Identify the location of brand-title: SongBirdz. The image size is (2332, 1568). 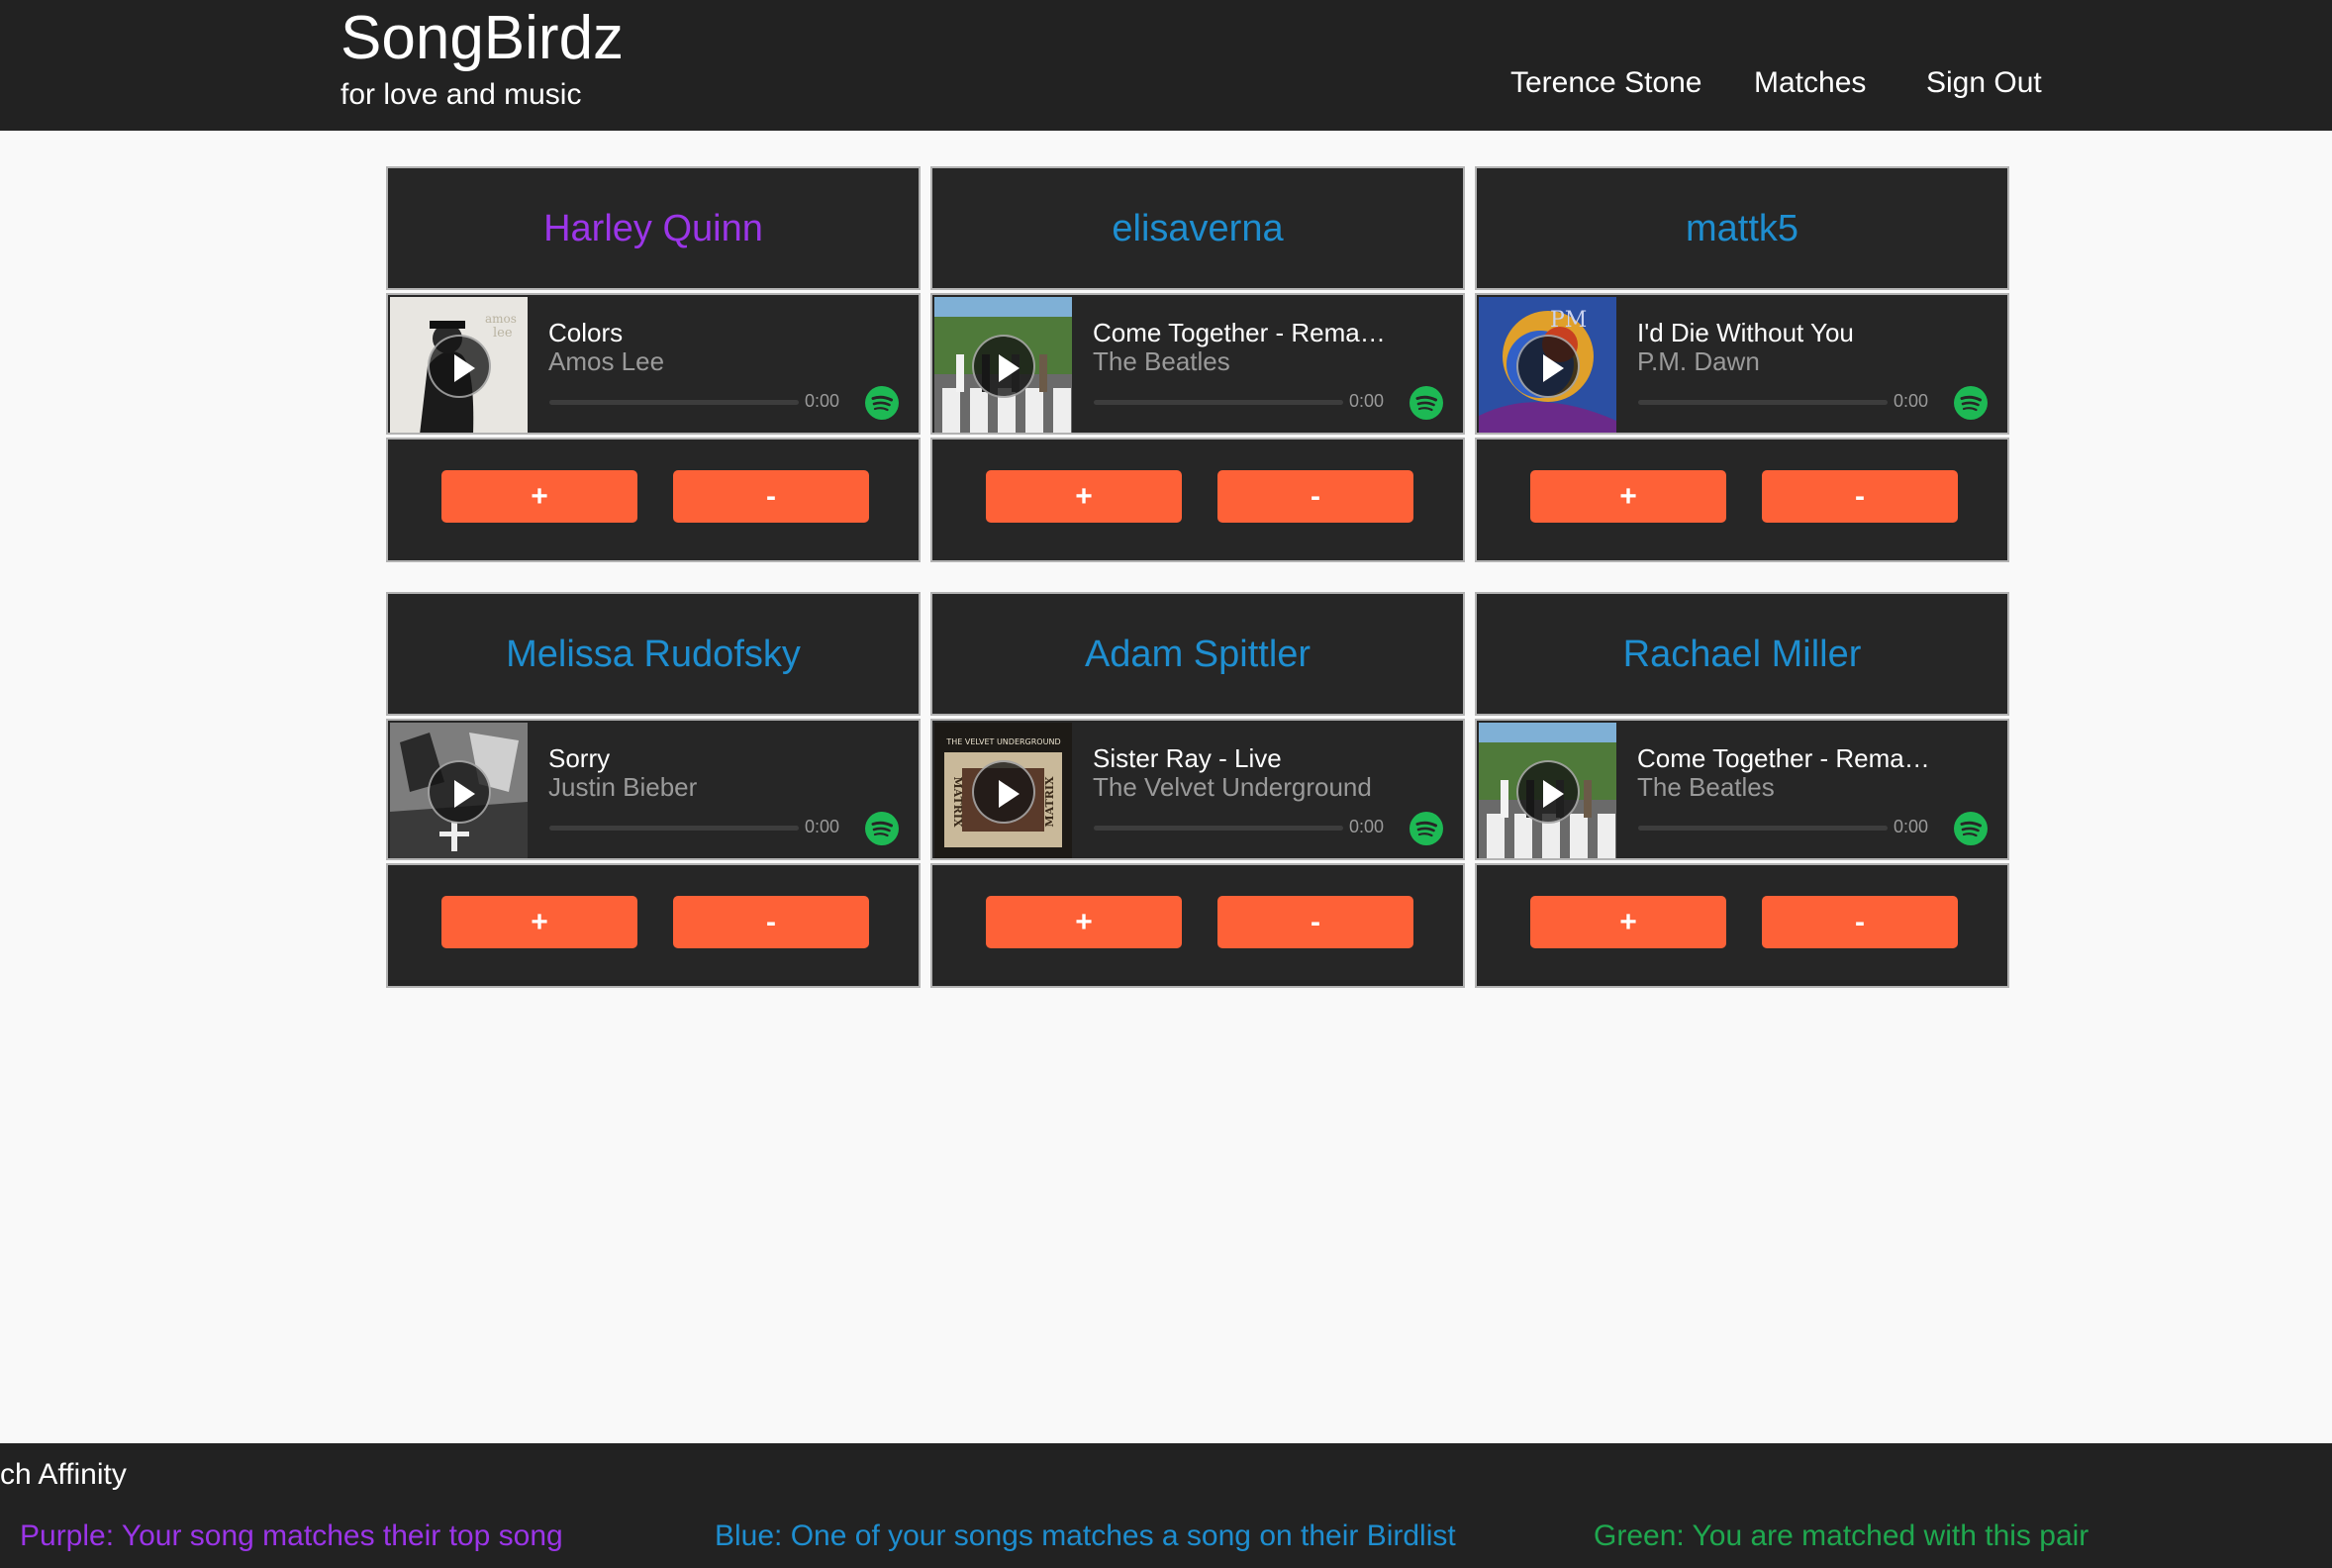
(482, 38).